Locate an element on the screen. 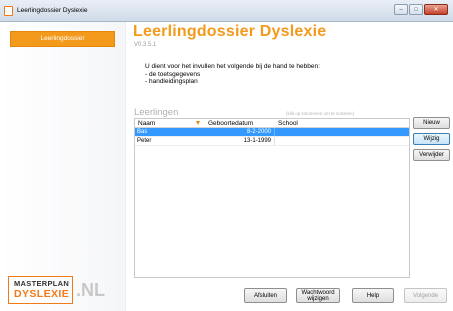  sort-hint: (klik op kolommen om te sorteren) is located at coordinates (320, 113).